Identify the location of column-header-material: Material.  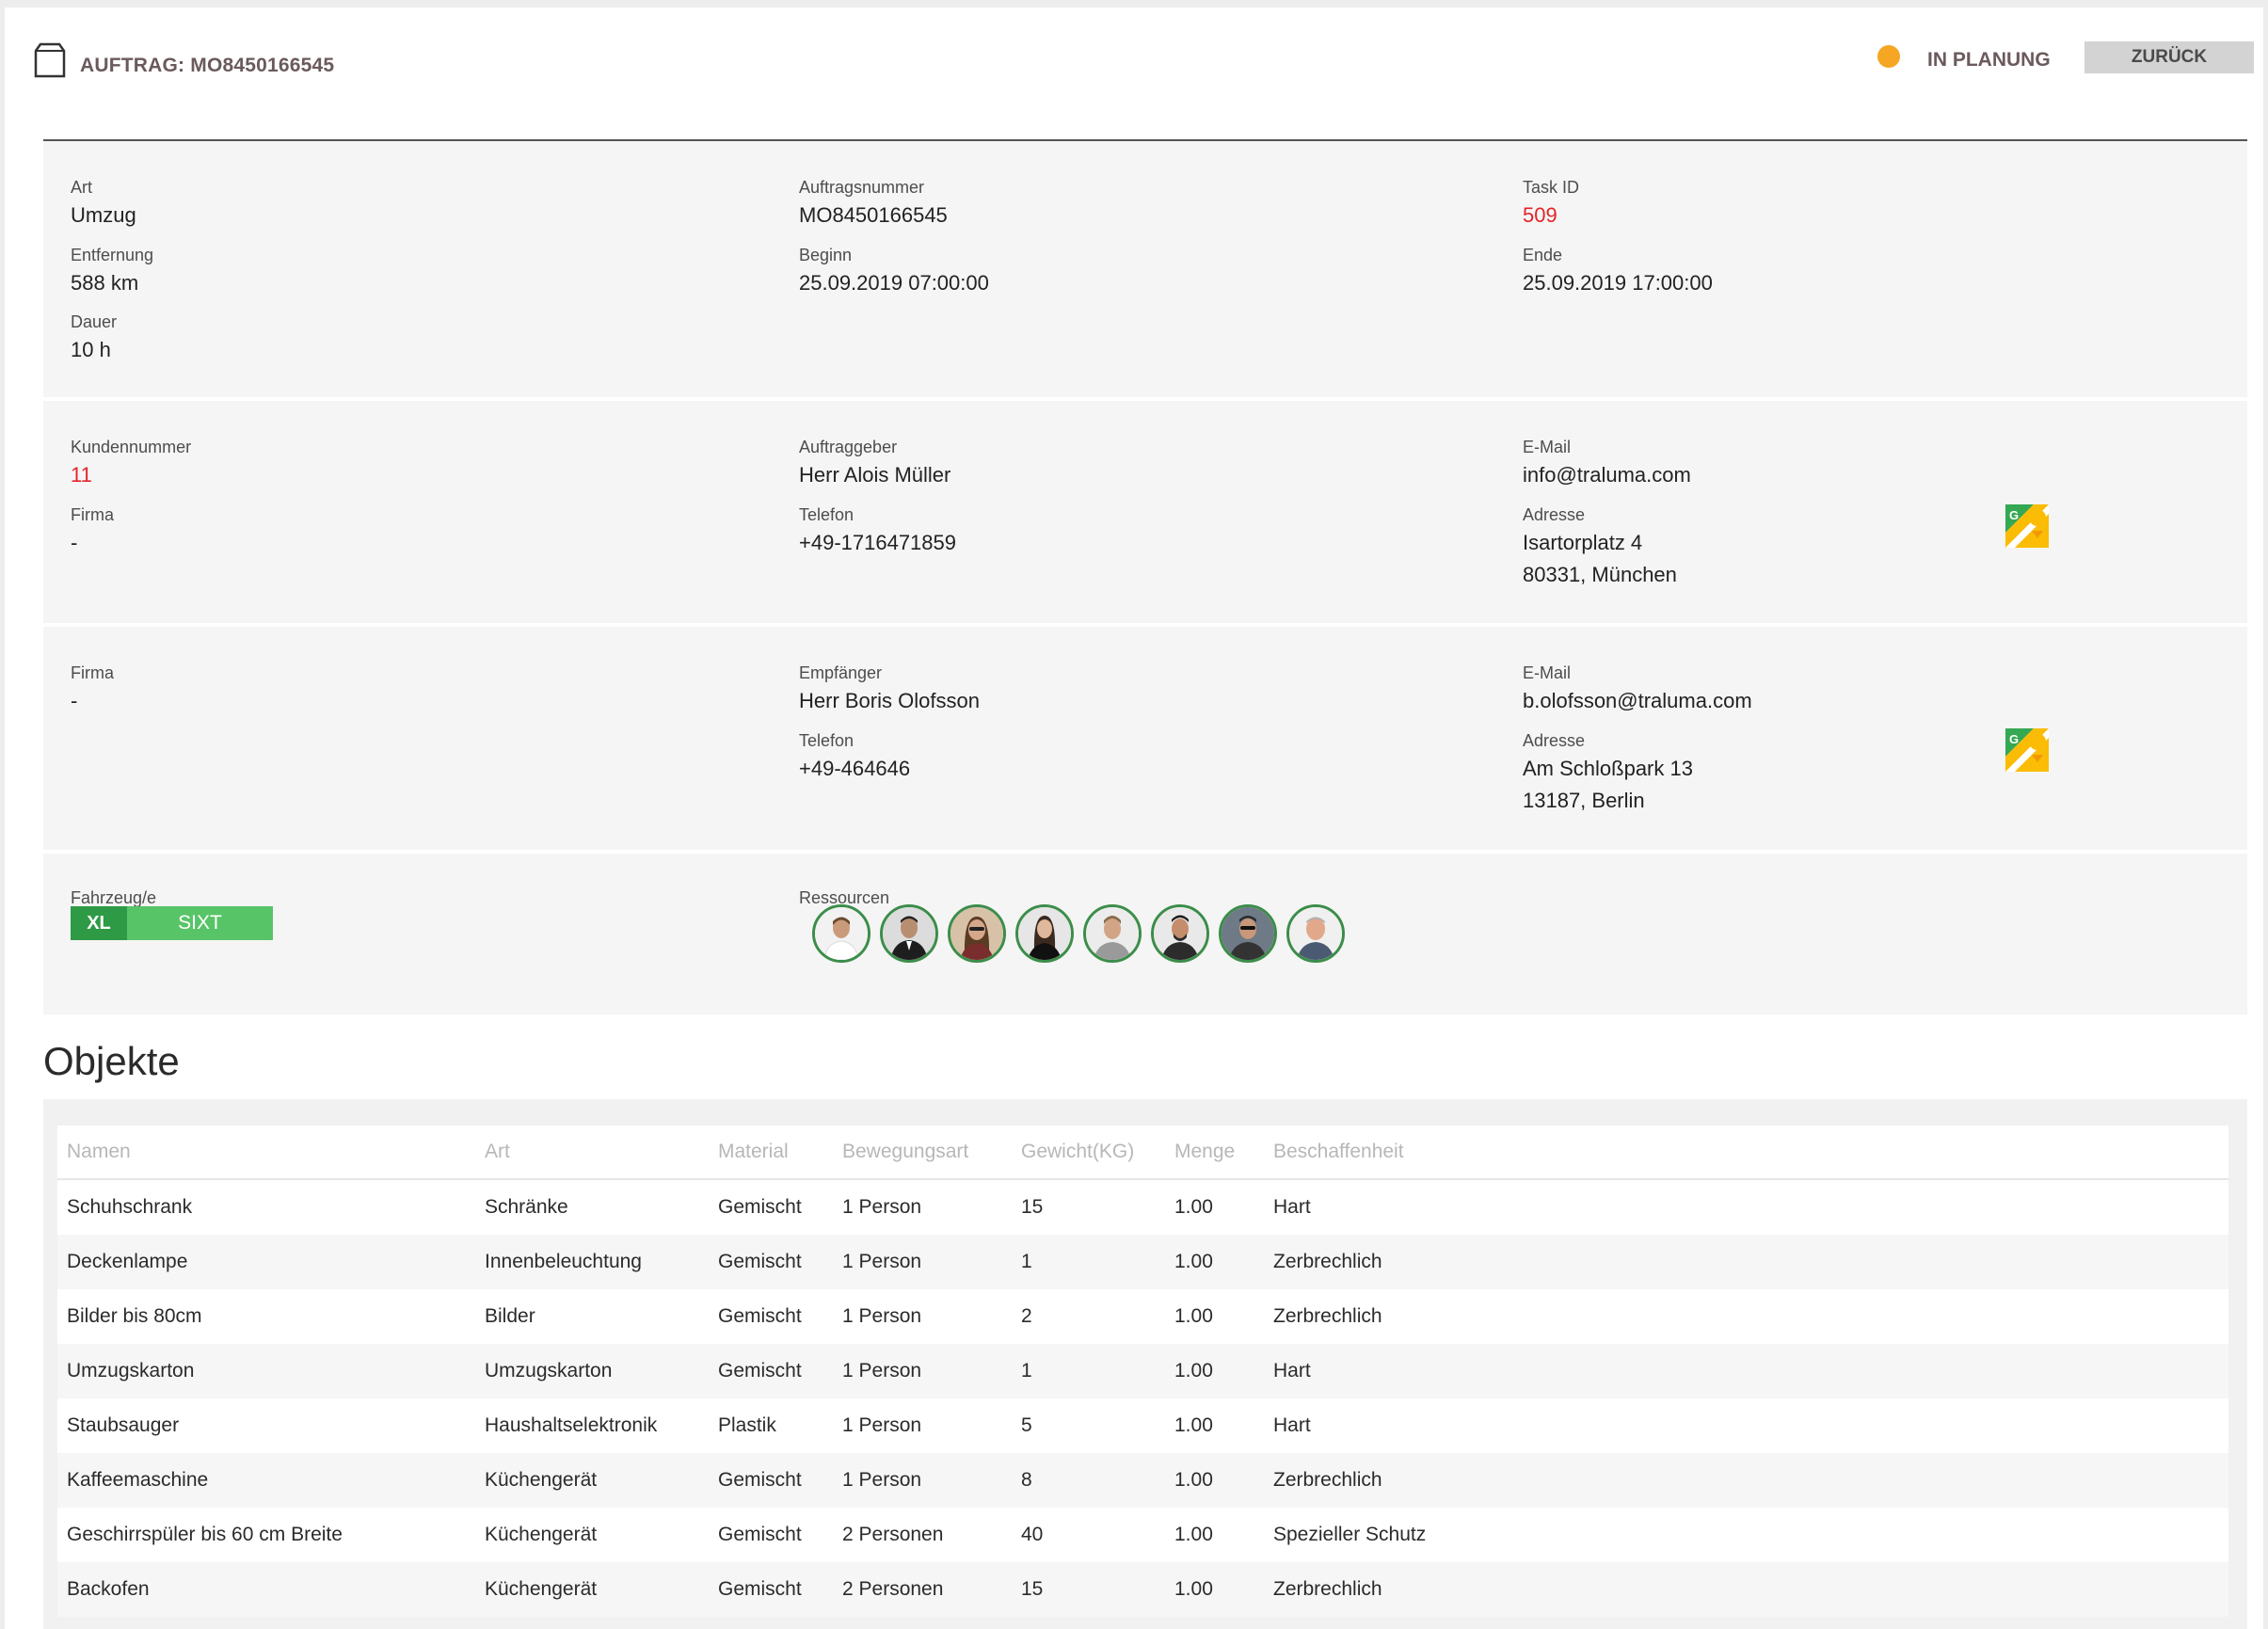
(771, 1153).